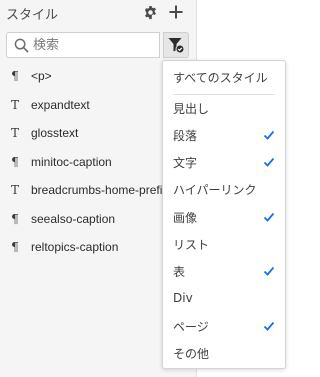 The image size is (320, 377). I want to click on search-input, so click(95, 45).